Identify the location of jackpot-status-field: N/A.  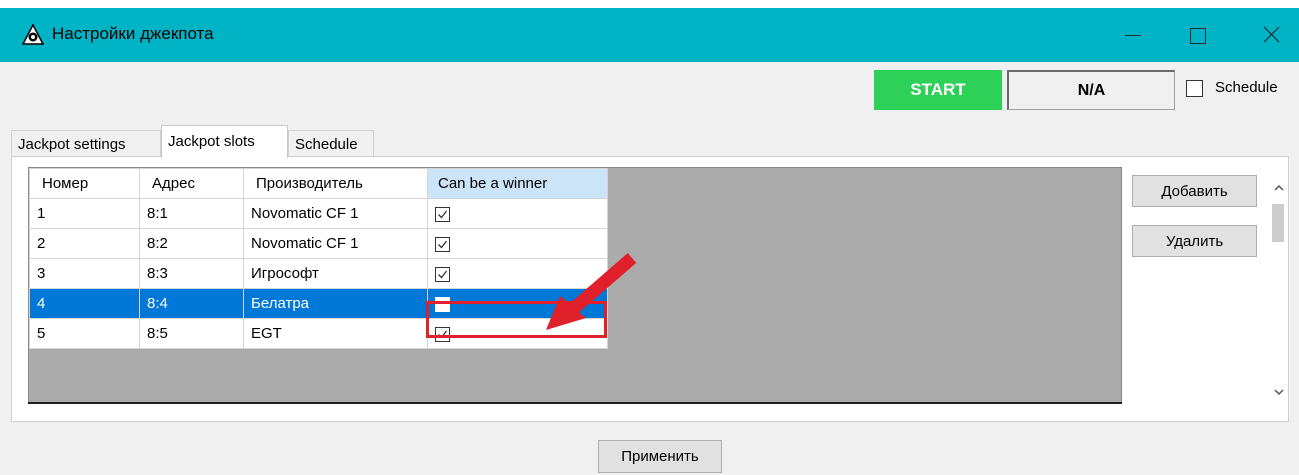
(1091, 90).